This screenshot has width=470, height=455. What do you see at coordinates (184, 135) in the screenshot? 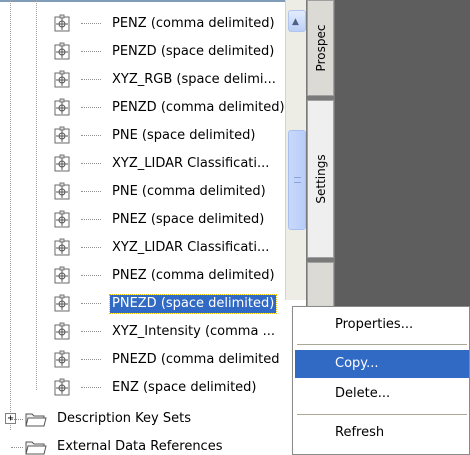
I see `tree-item-label: PNE (space delimited)` at bounding box center [184, 135].